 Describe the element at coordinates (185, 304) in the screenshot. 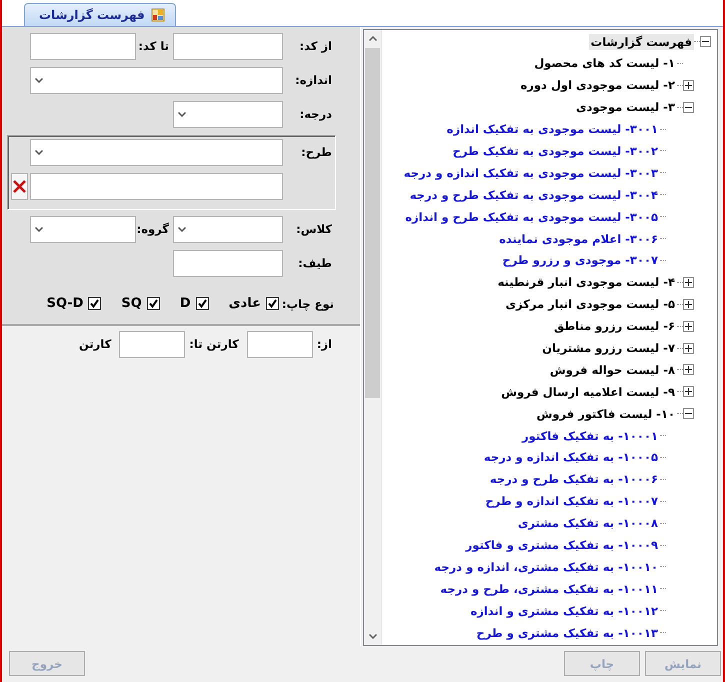

I see `checkbox-label: D` at that location.